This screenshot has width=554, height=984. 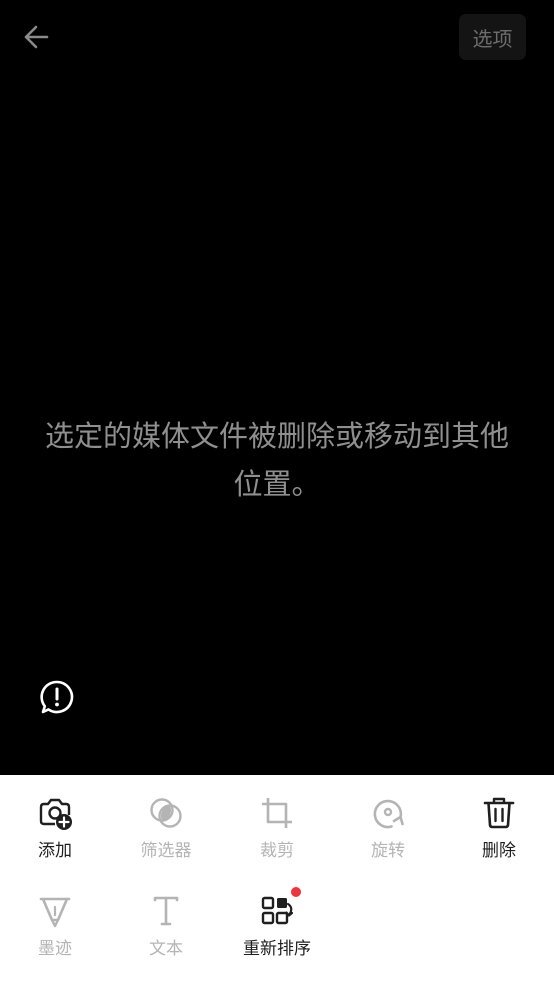 What do you see at coordinates (388, 851) in the screenshot?
I see `rotate-label: 旋转` at bounding box center [388, 851].